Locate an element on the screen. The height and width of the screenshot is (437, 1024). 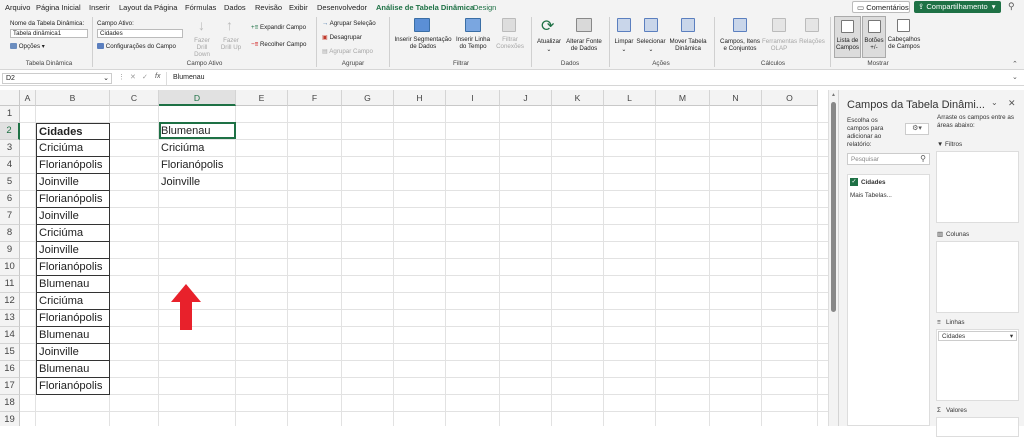
row-header-13: 13 is located at coordinates (10, 318).